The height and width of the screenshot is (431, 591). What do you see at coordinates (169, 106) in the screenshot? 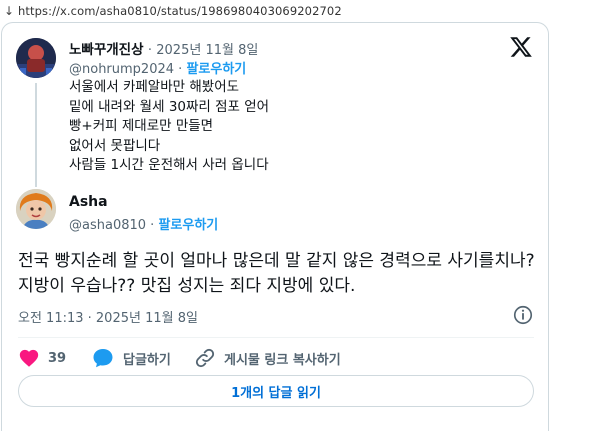
I see `quoted-line: 밑에 내려와 월세 30짜리 점포 얻어` at bounding box center [169, 106].